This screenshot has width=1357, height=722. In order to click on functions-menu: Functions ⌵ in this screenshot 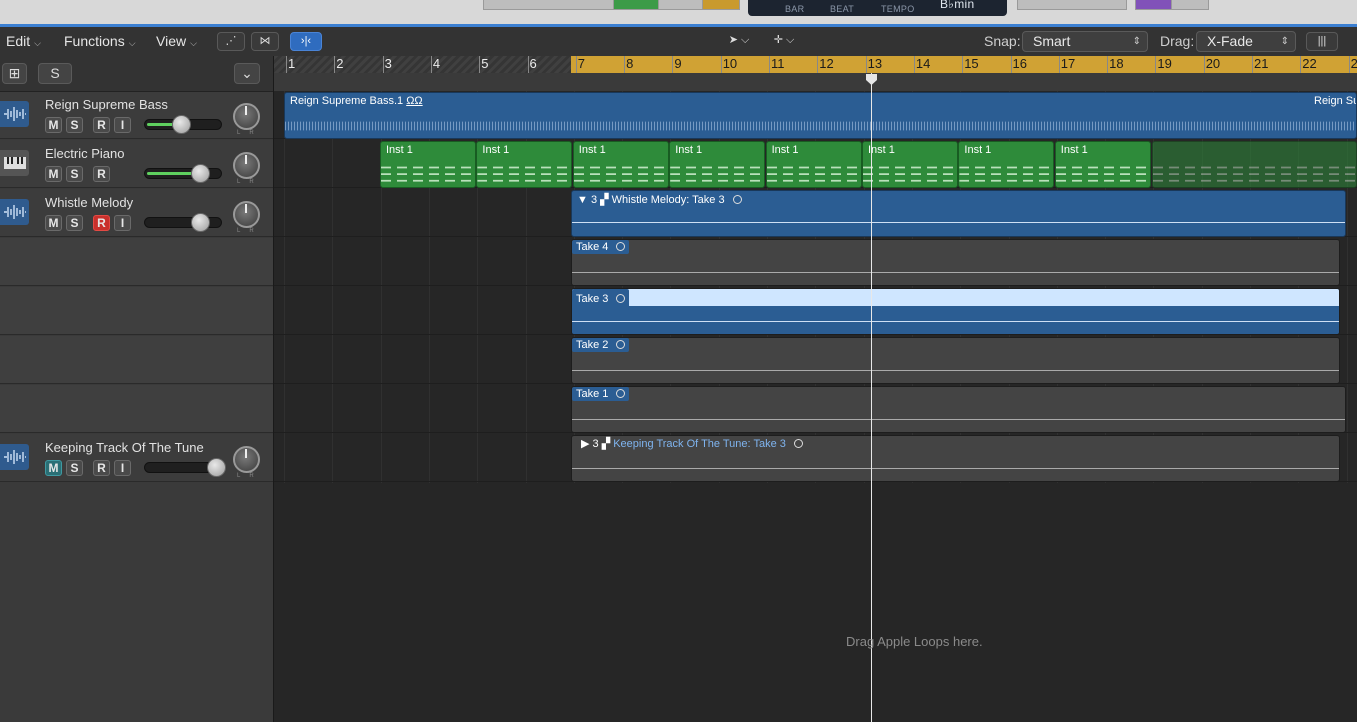, I will do `click(97, 41)`.